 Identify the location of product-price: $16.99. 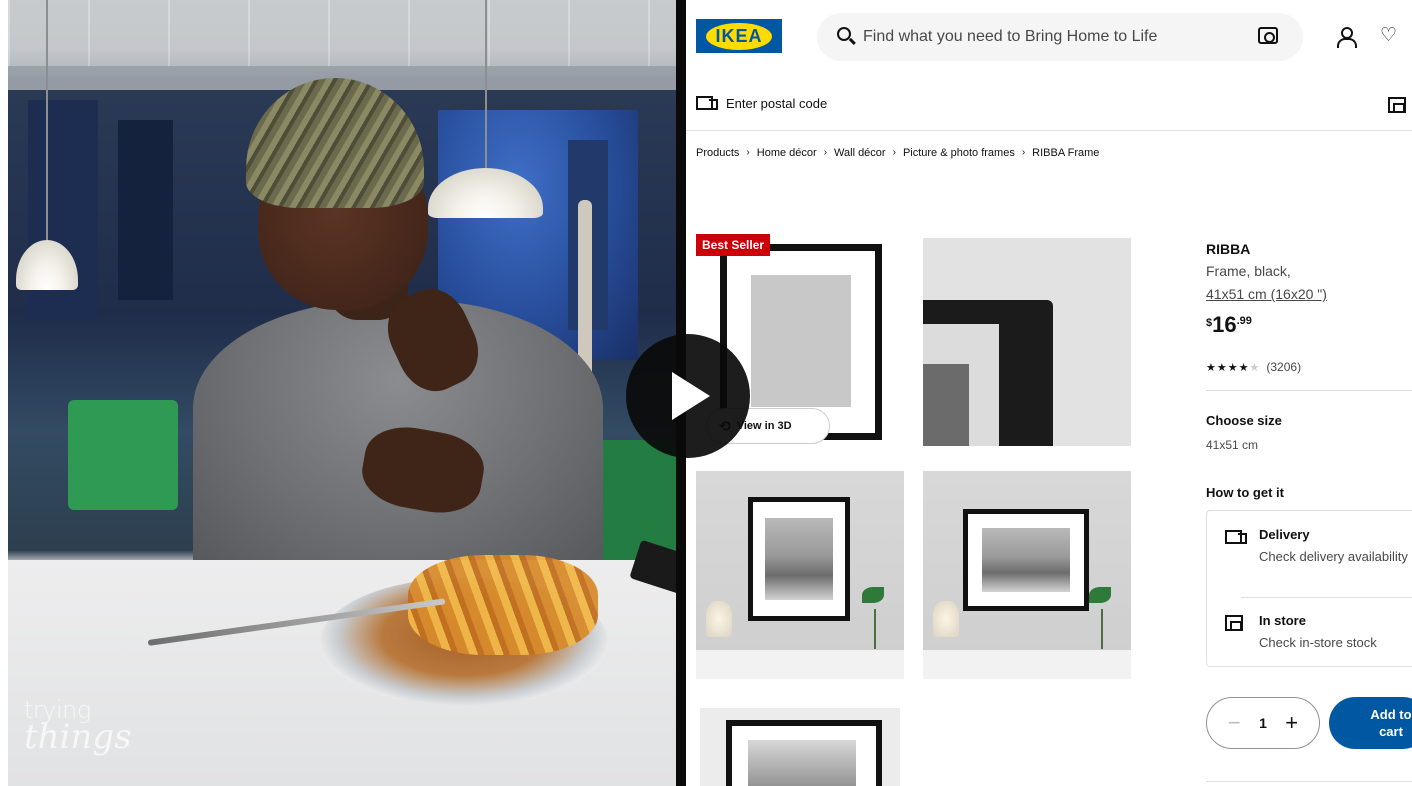
(1229, 325).